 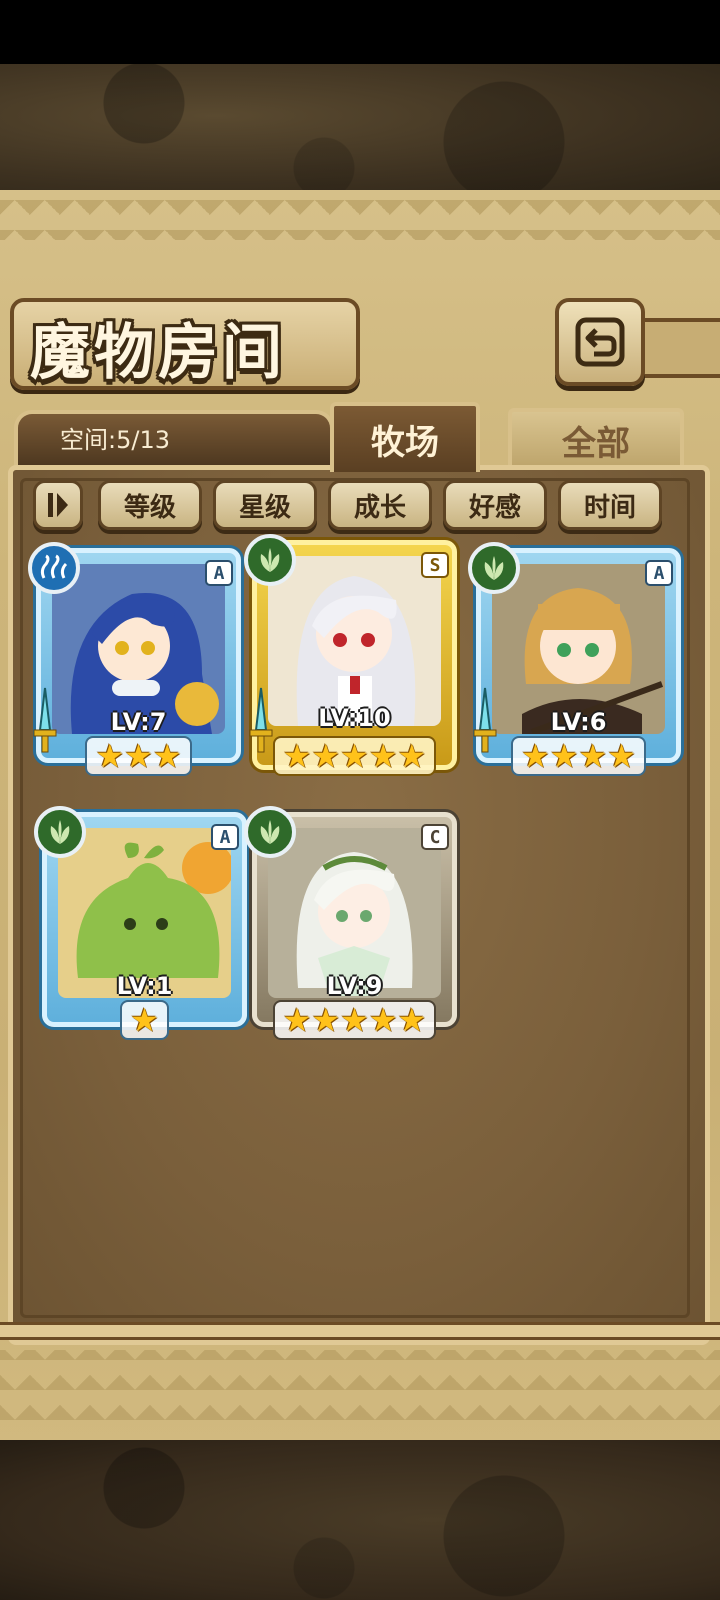 What do you see at coordinates (405, 437) in the screenshot?
I see `tab-ranch: 牧场` at bounding box center [405, 437].